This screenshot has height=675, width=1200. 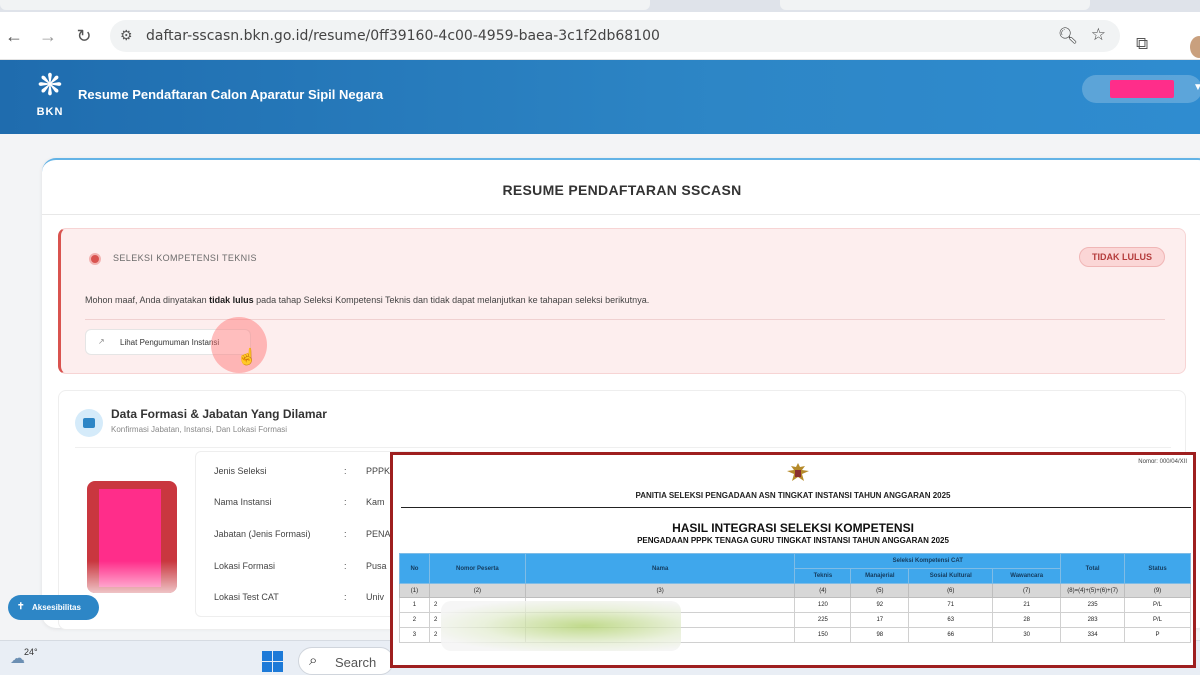 What do you see at coordinates (951, 635) in the screenshot?
I see `table-cell: 66` at bounding box center [951, 635].